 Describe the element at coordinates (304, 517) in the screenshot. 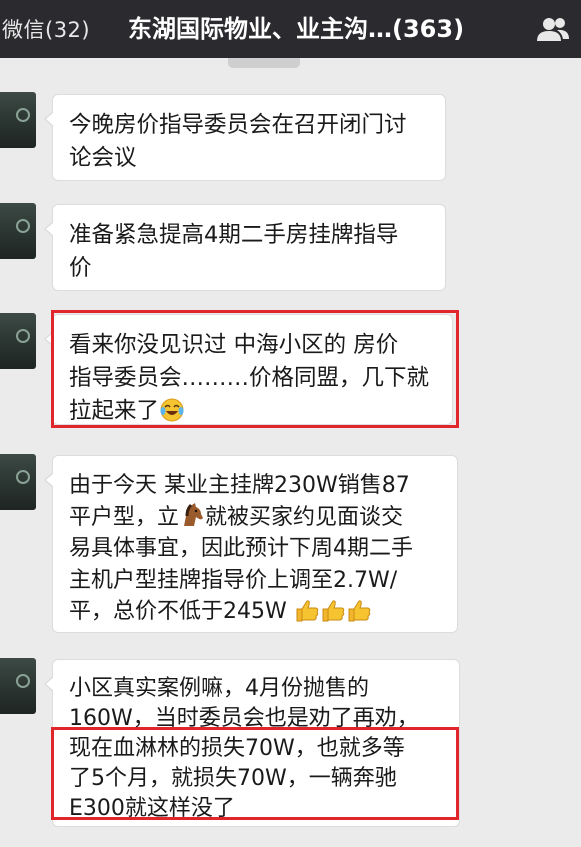

I see `message-line: 就被买家约见面谈交` at that location.